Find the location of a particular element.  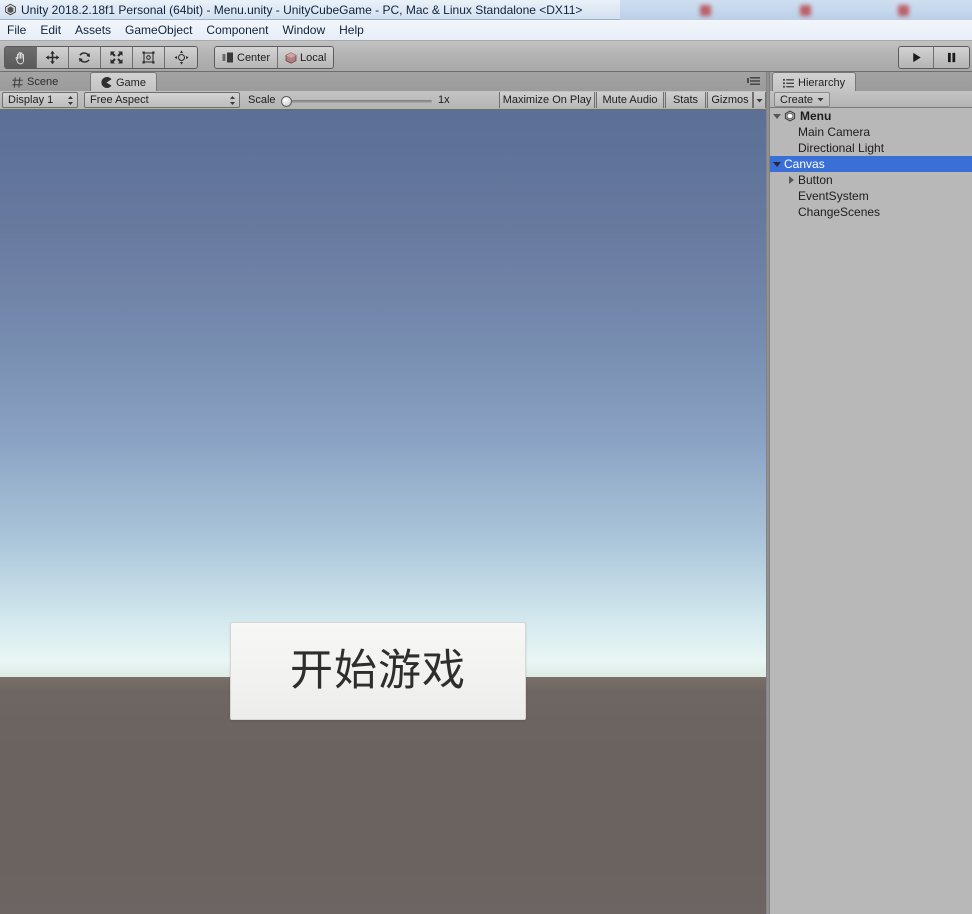

hand-tool-button is located at coordinates (21, 57).